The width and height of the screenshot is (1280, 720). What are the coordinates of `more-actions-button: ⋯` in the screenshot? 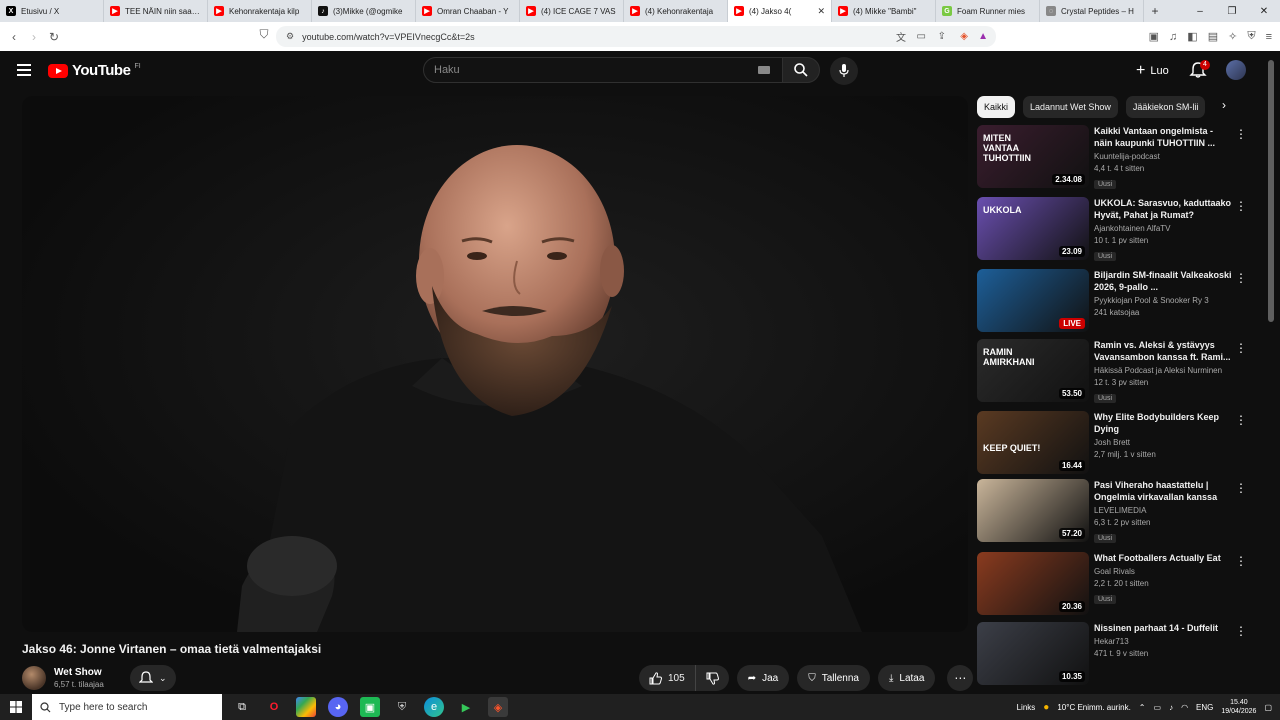 It's located at (960, 678).